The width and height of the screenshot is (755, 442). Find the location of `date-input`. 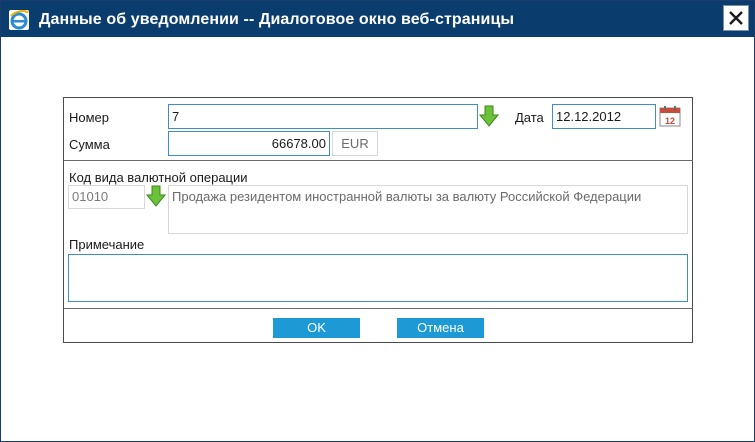

date-input is located at coordinates (604, 116).